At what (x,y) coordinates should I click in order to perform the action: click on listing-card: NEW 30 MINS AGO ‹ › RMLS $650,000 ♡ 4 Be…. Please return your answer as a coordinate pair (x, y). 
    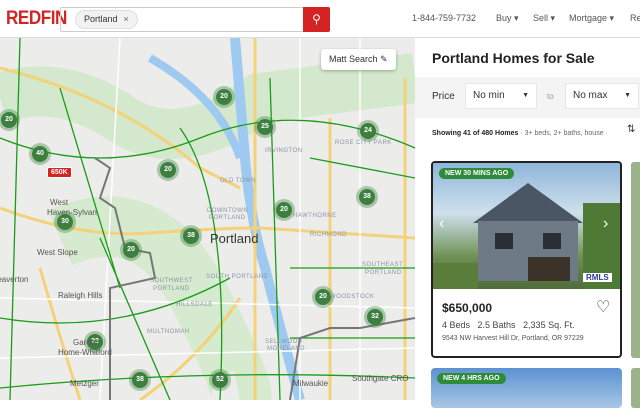
    Looking at the image, I should click on (526, 259).